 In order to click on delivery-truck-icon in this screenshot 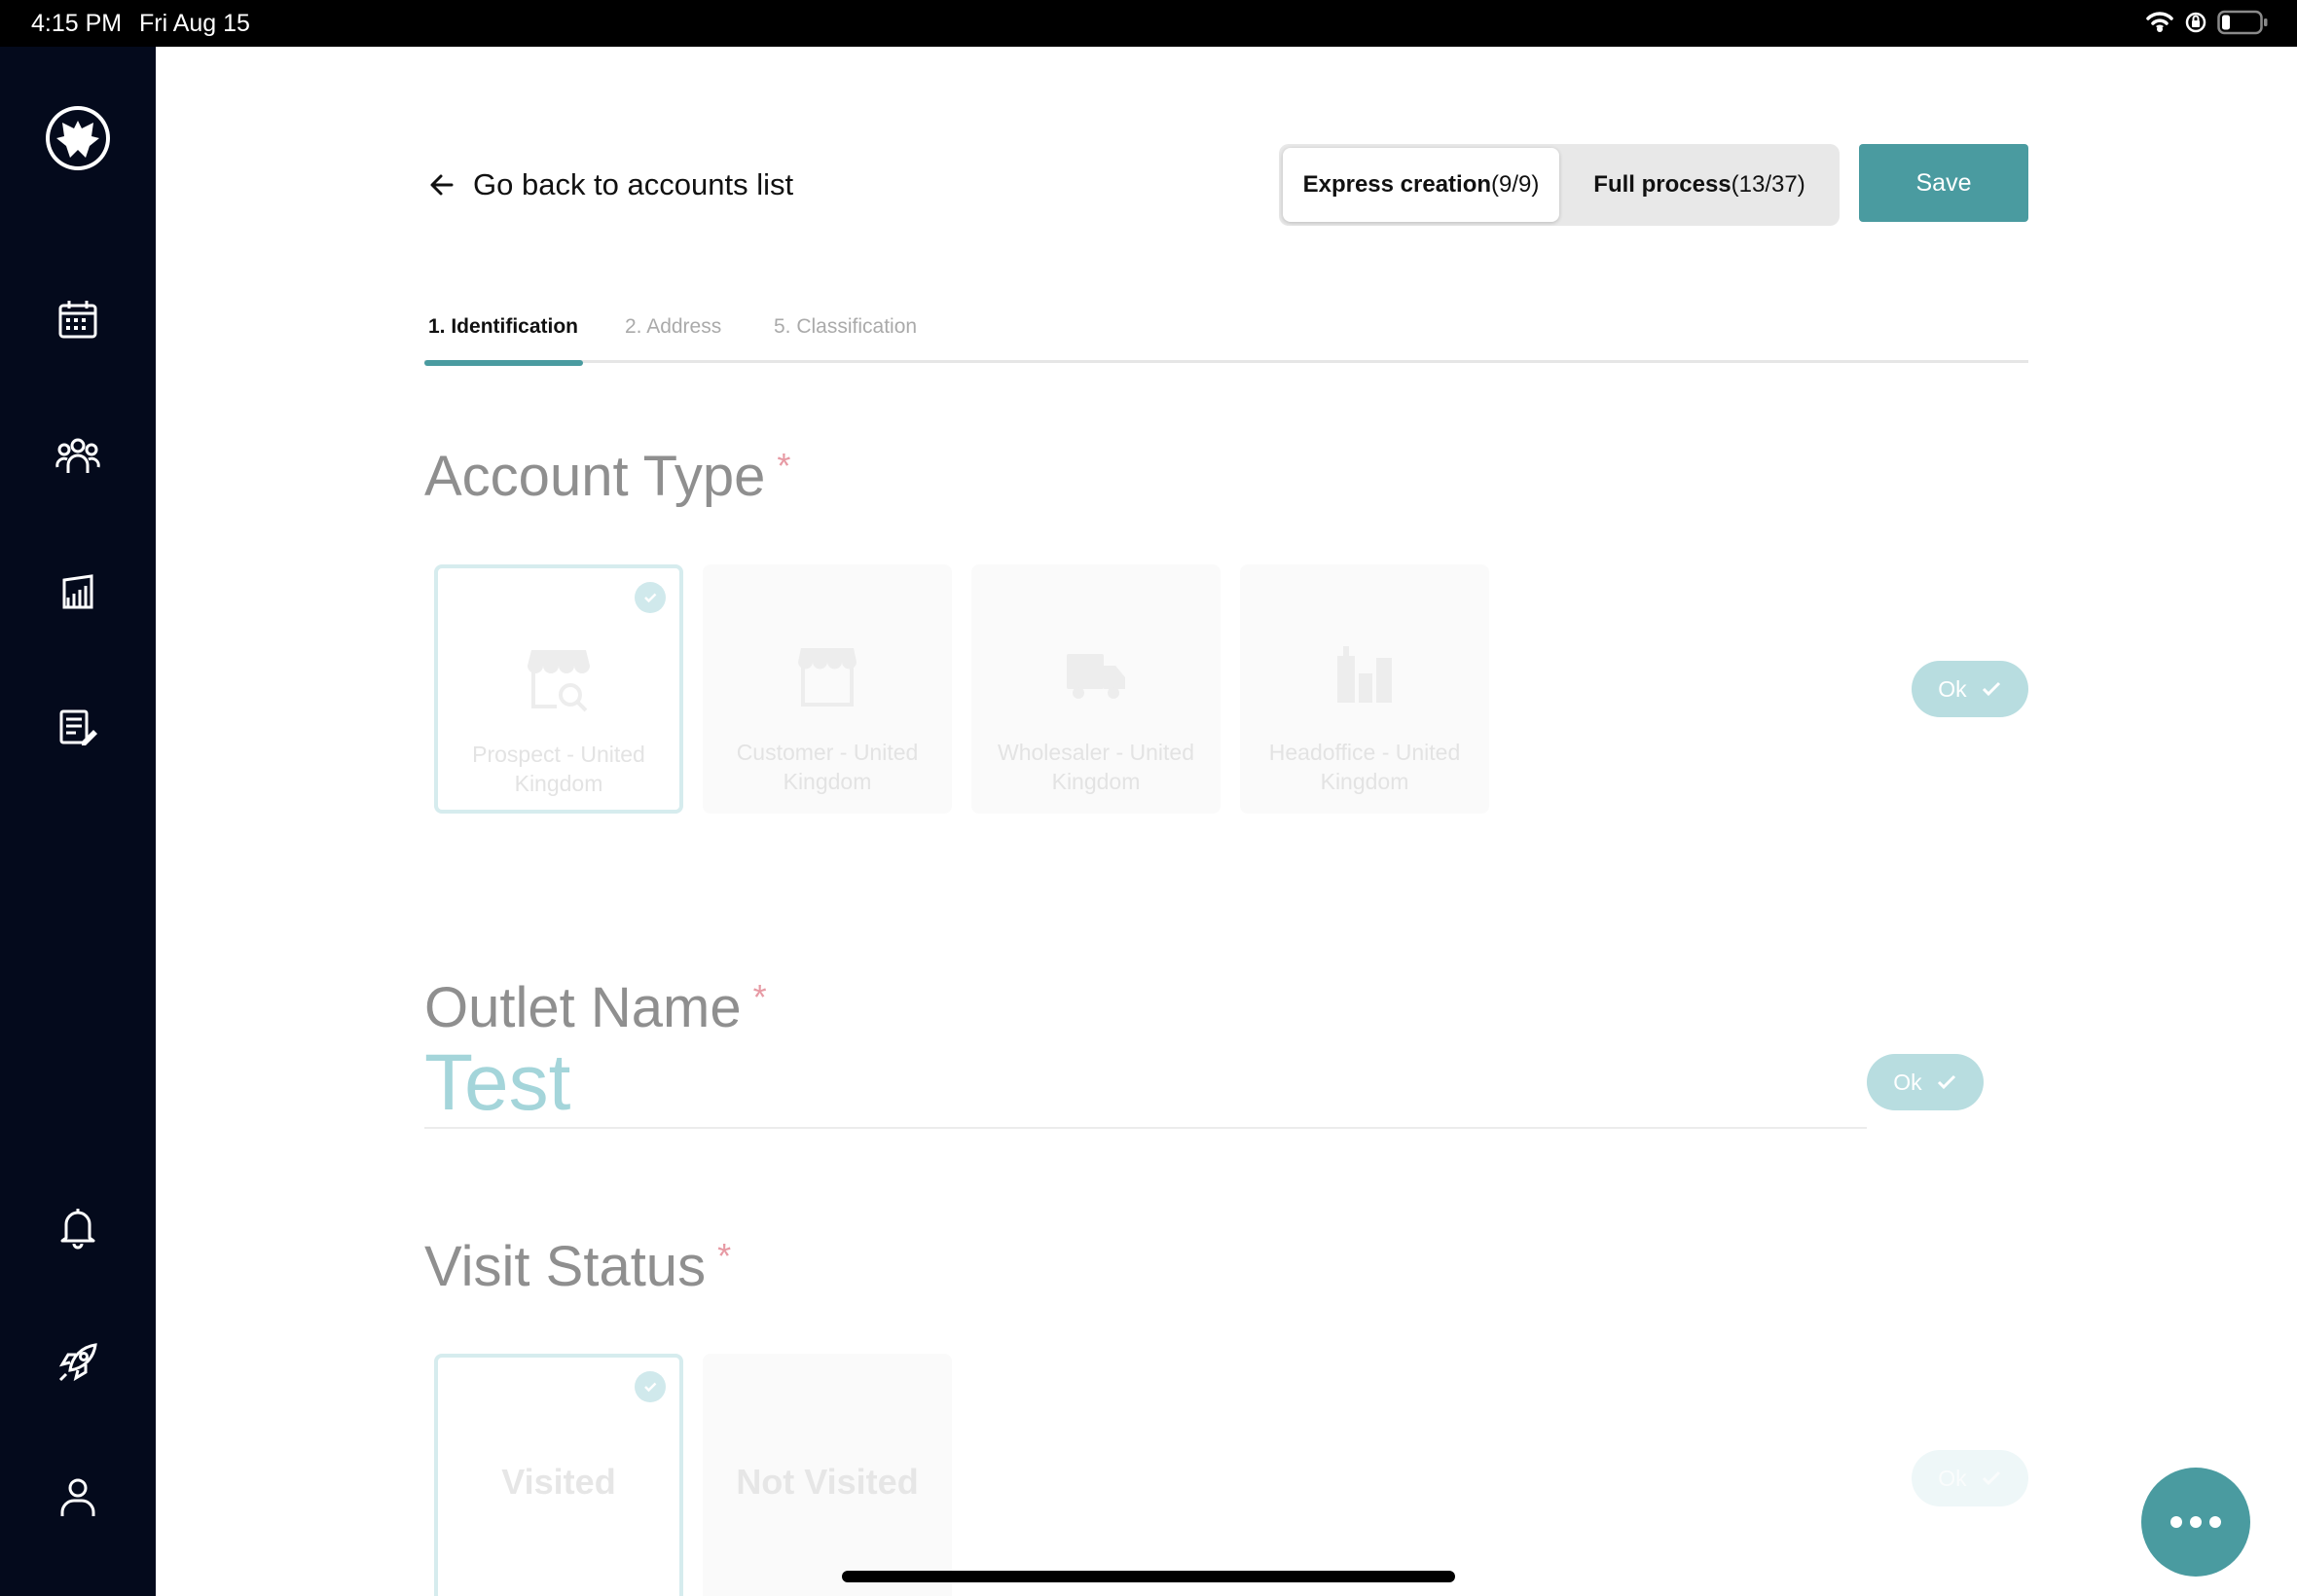, I will do `click(1096, 675)`.